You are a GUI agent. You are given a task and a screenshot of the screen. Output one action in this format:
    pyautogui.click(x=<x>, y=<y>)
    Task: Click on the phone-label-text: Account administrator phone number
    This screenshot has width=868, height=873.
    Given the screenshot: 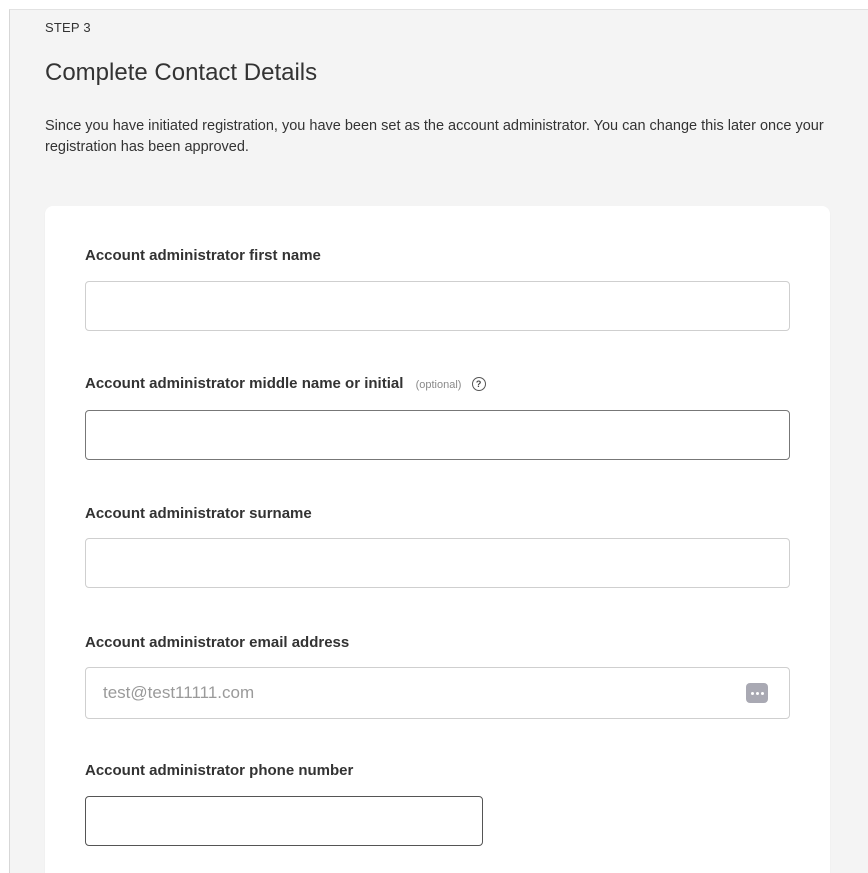 What is the action you would take?
    pyautogui.click(x=219, y=770)
    